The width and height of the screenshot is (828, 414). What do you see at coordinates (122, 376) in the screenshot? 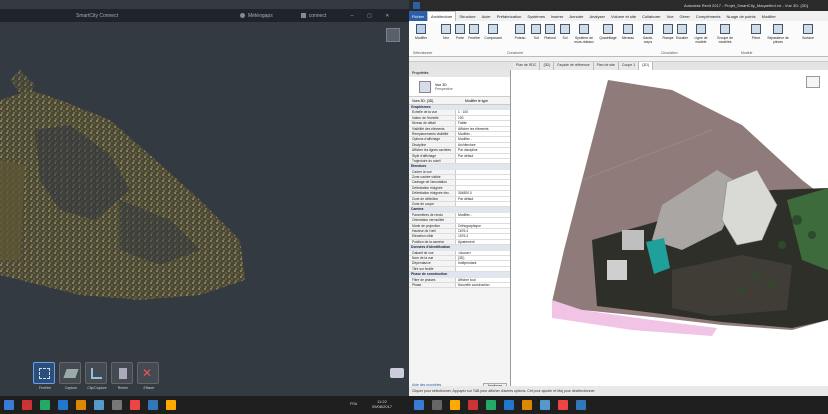
I see `tool-delete-button: Retirer` at bounding box center [122, 376].